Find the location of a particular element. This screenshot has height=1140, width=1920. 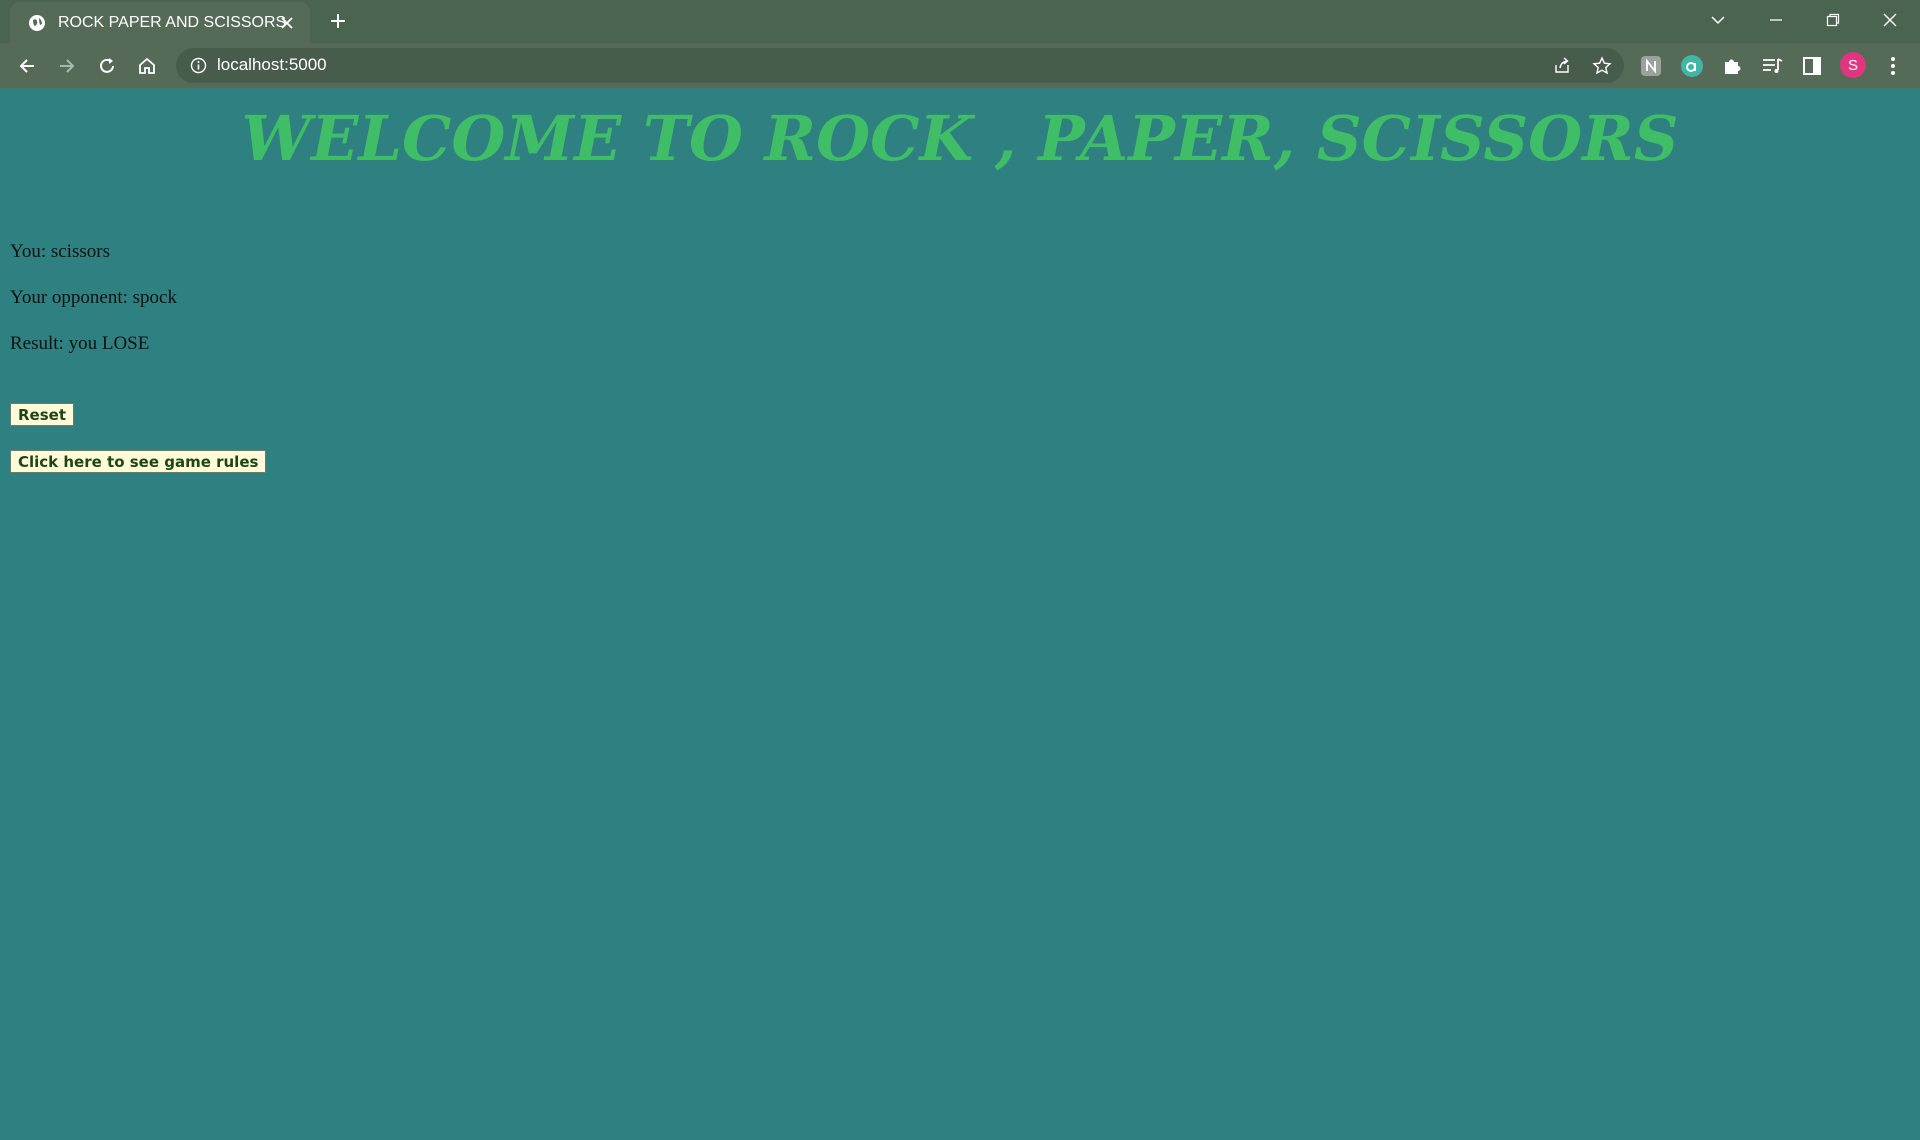

back-arrow-icon is located at coordinates (27, 66).